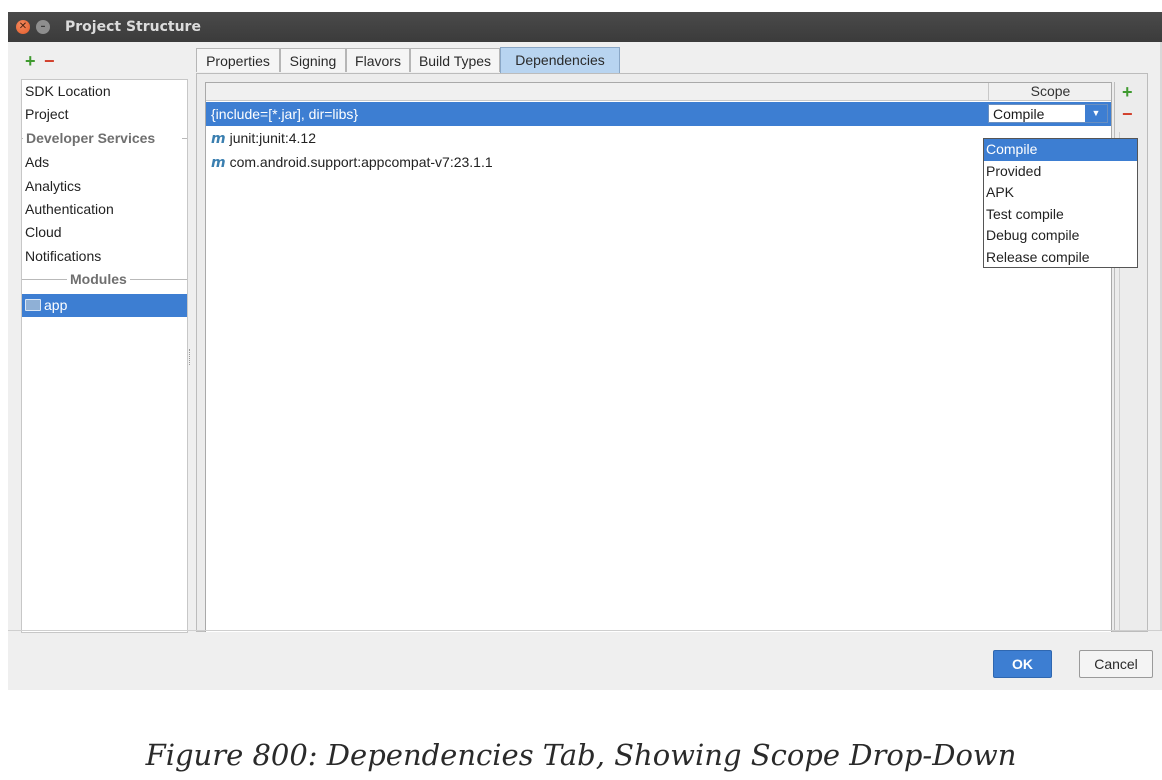 This screenshot has height=780, width=1162. What do you see at coordinates (455, 60) in the screenshot?
I see `tab-build-types: Build Types` at bounding box center [455, 60].